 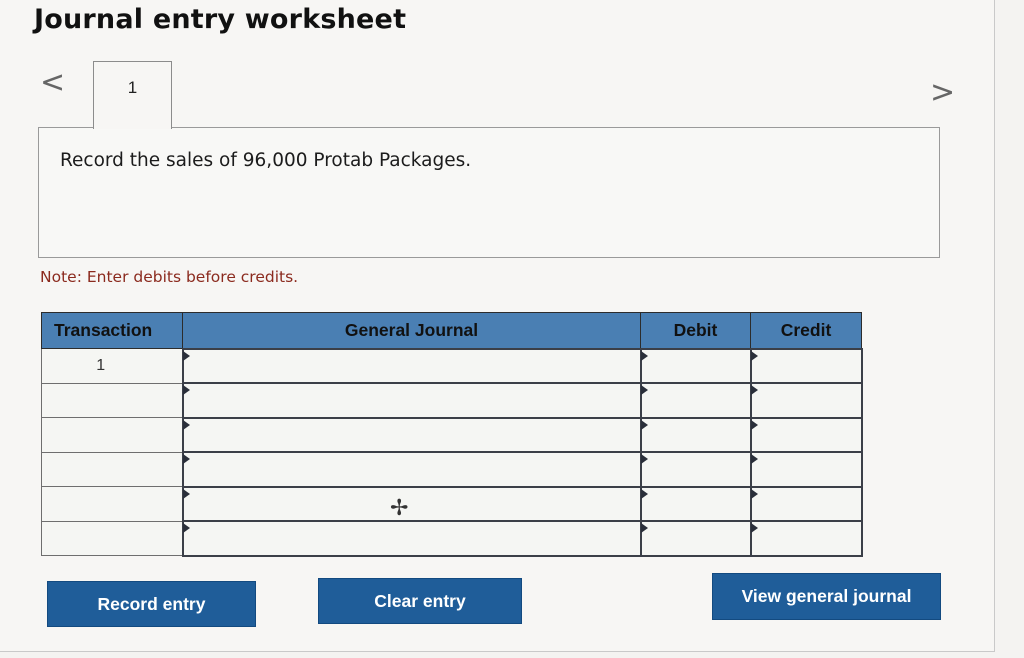 I want to click on move-cursor-icon: ✢, so click(x=399, y=508).